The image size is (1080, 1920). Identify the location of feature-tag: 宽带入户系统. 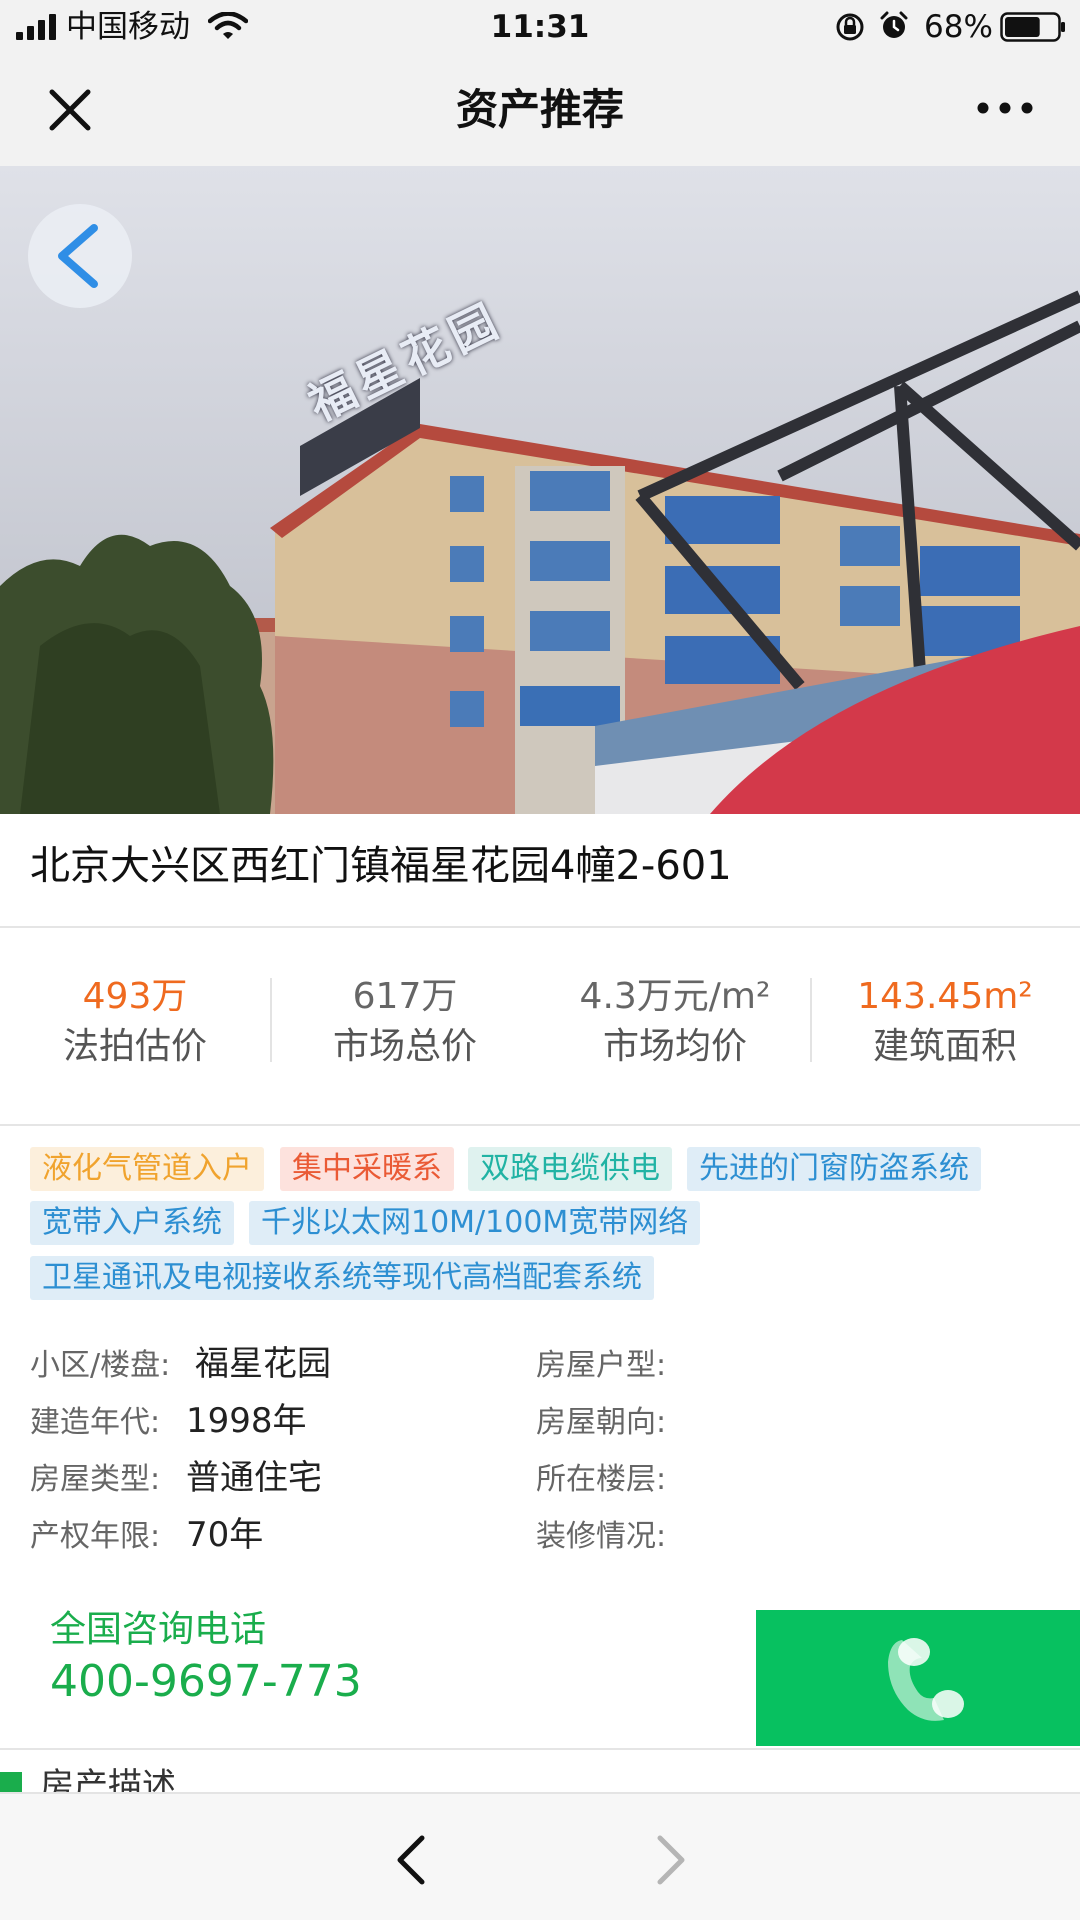
(132, 1223).